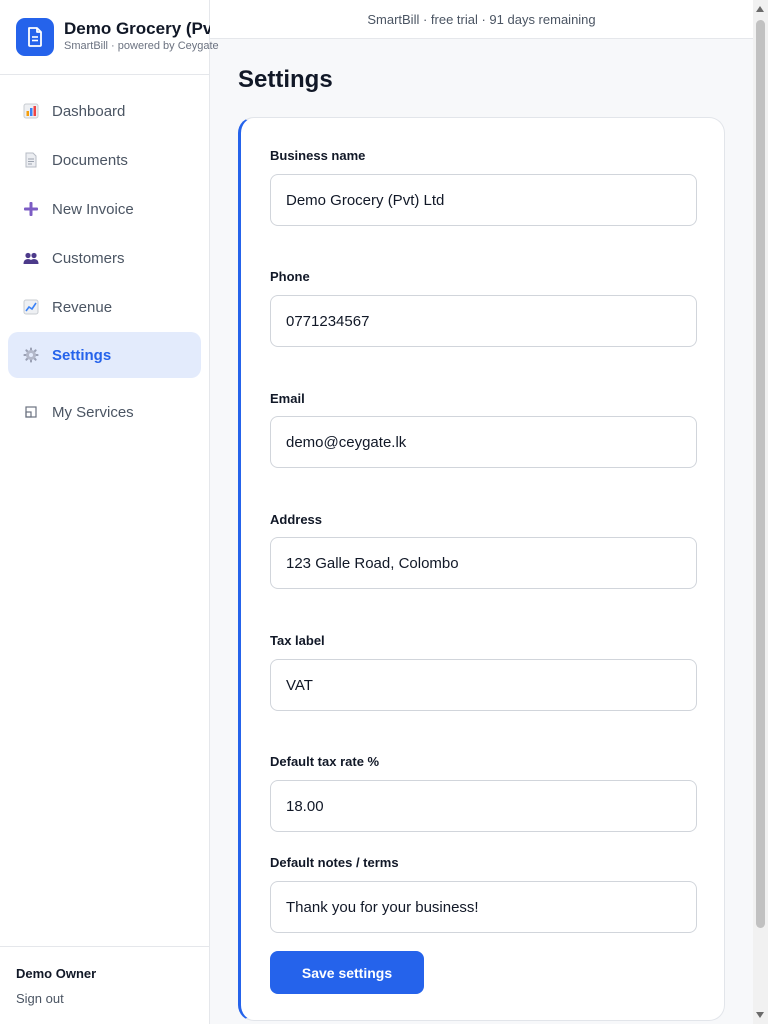 This screenshot has width=768, height=1024. Describe the element at coordinates (760, 1015) in the screenshot. I see `scroll-down-arrow-icon` at that location.